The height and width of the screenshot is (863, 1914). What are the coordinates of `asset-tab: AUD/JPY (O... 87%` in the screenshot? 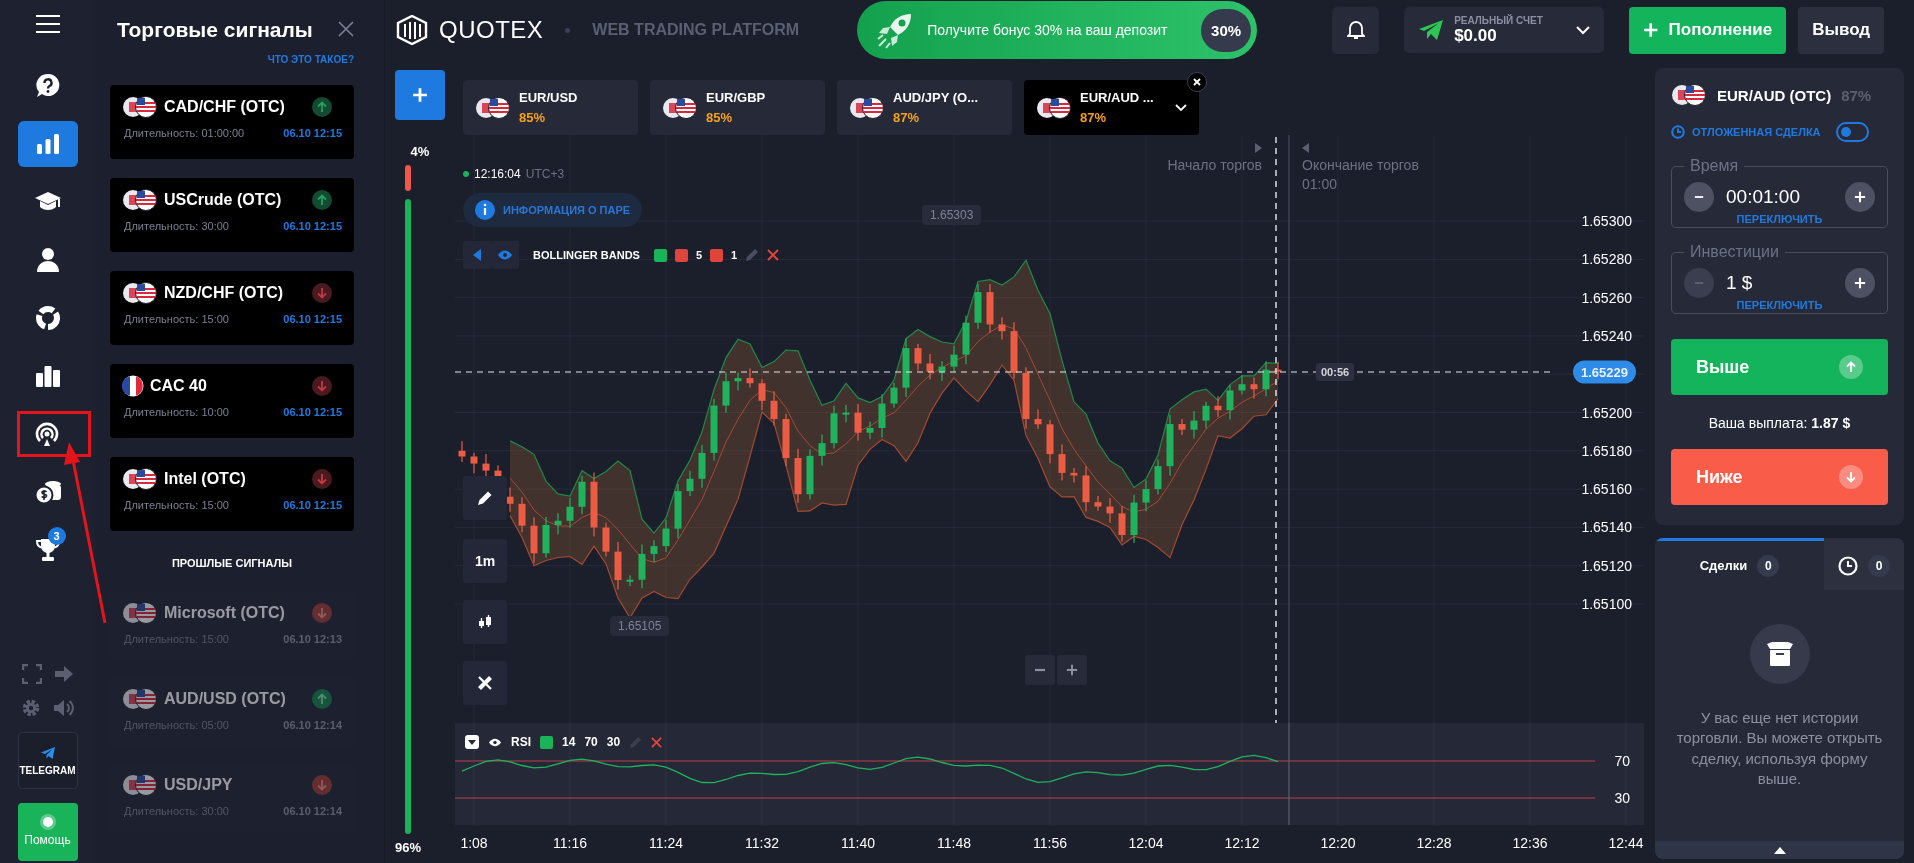 It's located at (924, 107).